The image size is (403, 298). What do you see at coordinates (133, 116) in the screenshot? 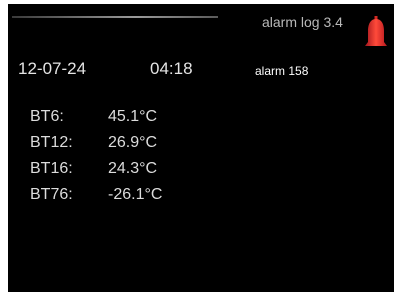
I see `sensor-value: 45.1°C` at bounding box center [133, 116].